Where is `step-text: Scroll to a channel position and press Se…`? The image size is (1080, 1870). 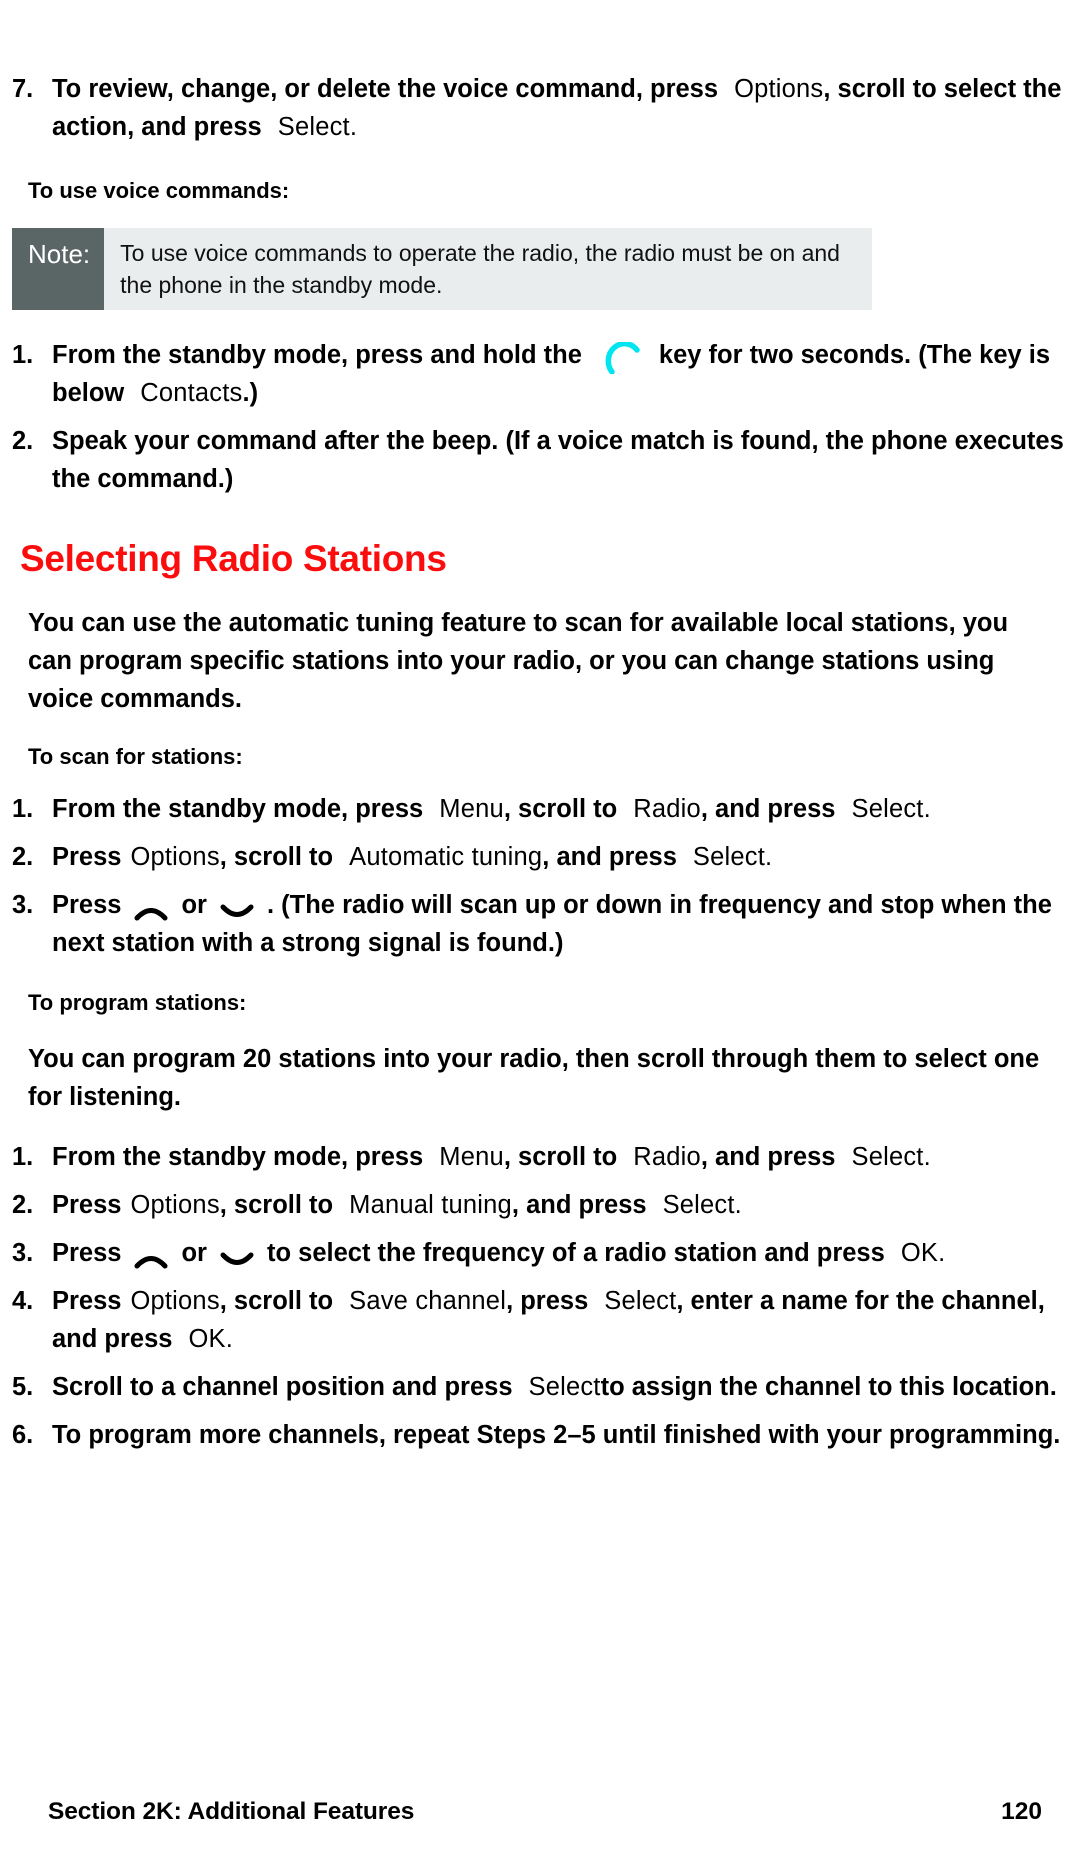 step-text: Scroll to a channel position and press Se… is located at coordinates (566, 1387).